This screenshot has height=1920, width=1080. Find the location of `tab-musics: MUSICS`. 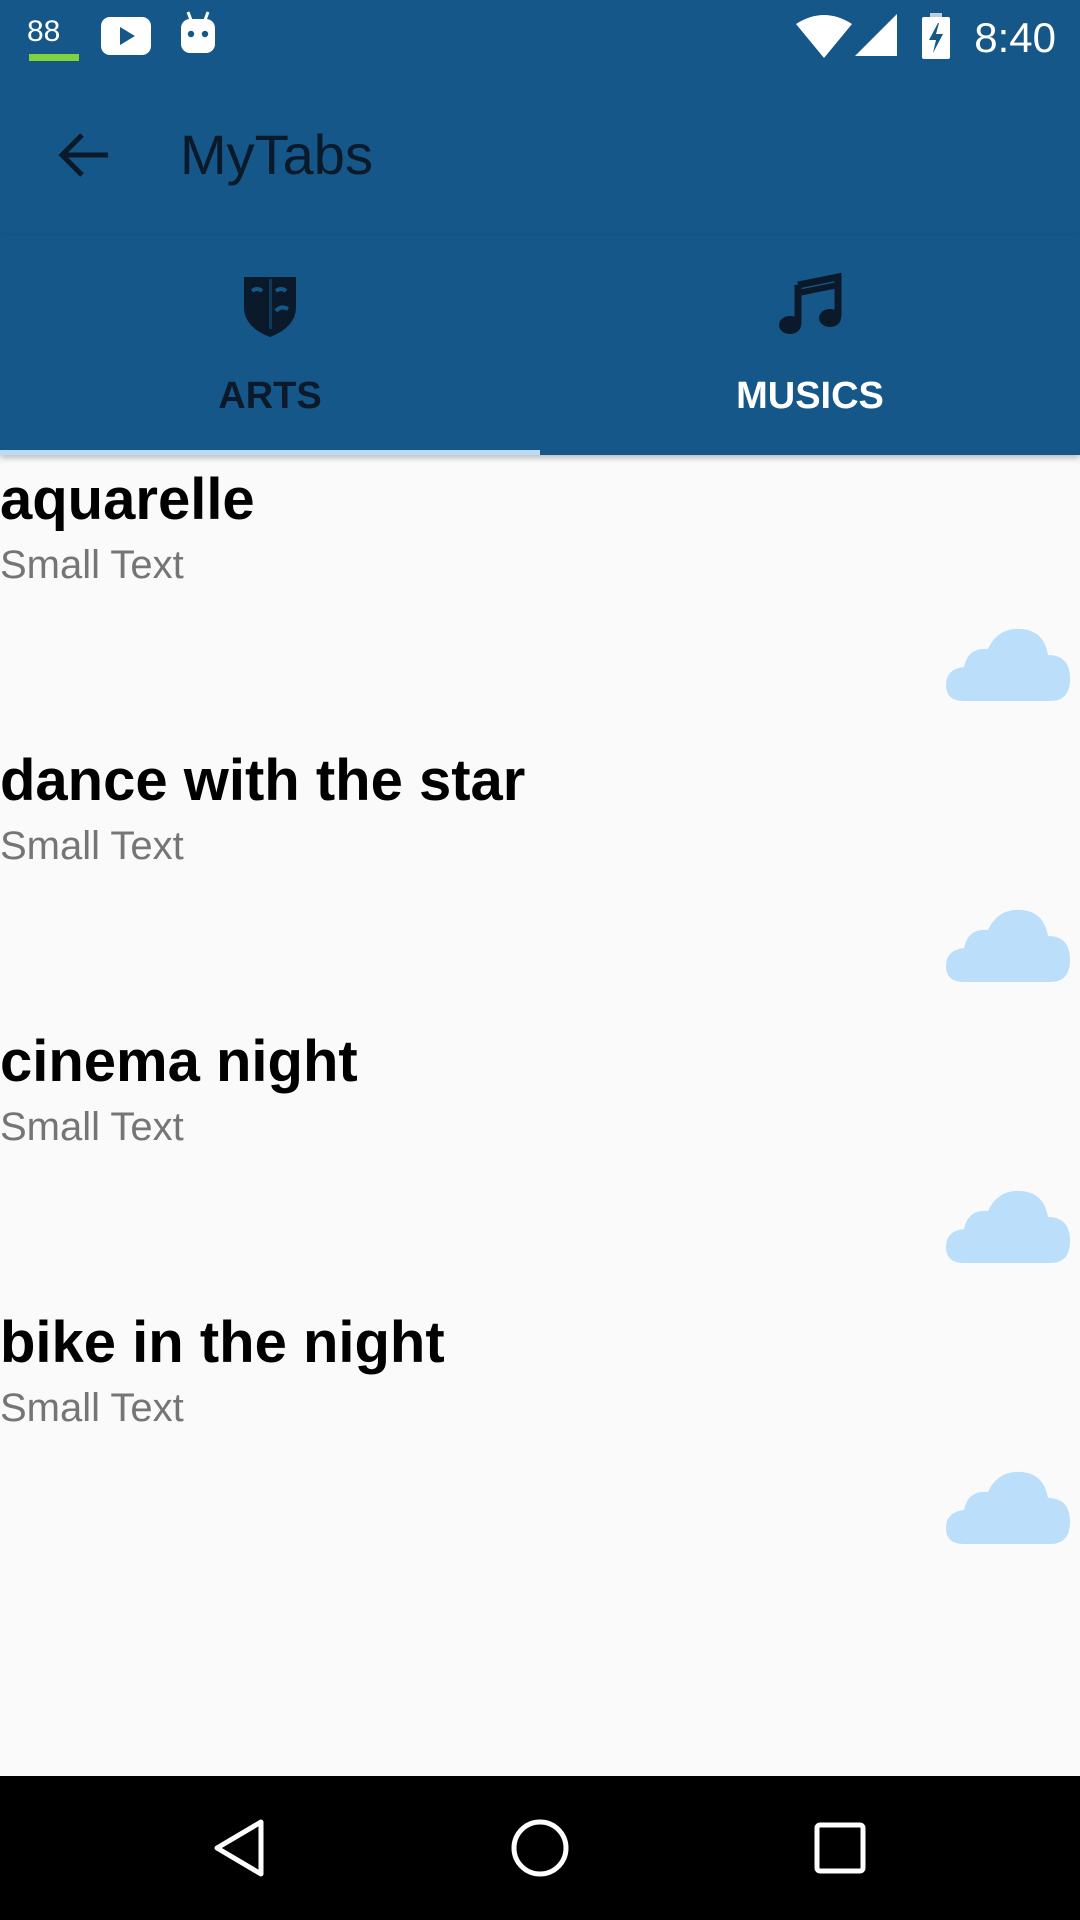

tab-musics: MUSICS is located at coordinates (810, 345).